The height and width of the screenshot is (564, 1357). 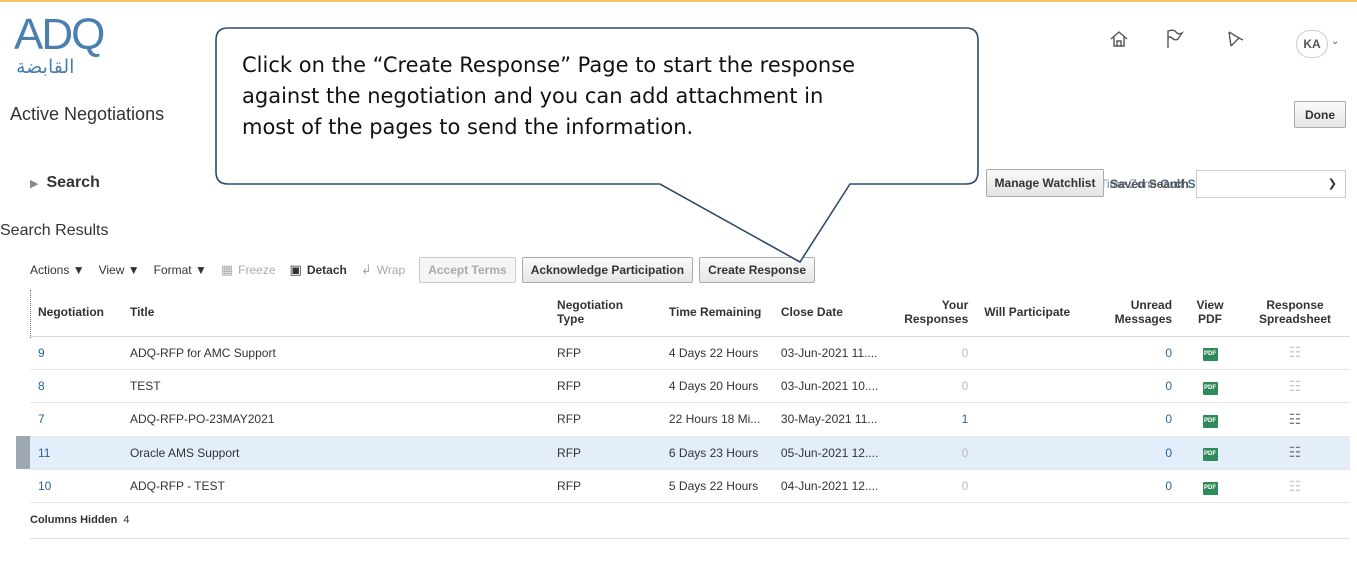 I want to click on table-footer-divider, so click(x=690, y=538).